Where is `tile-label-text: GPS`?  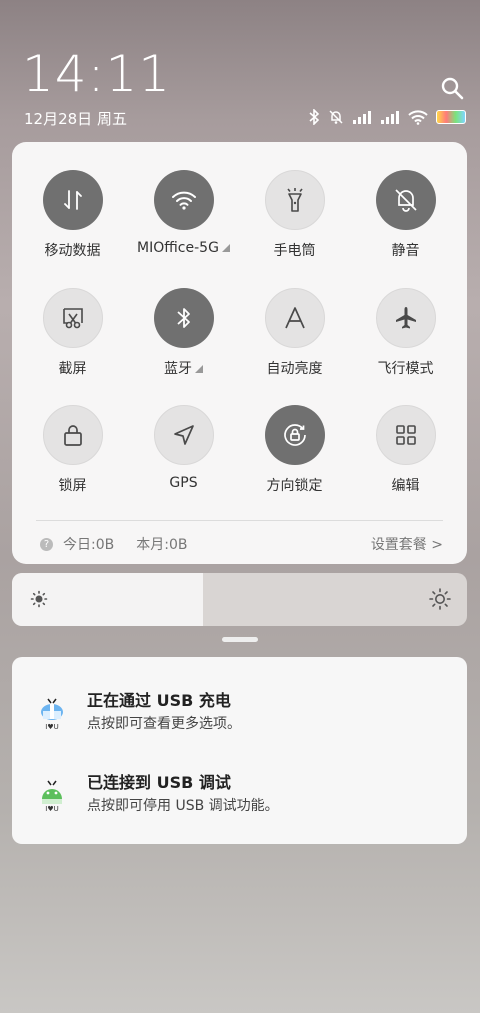 tile-label-text: GPS is located at coordinates (183, 483).